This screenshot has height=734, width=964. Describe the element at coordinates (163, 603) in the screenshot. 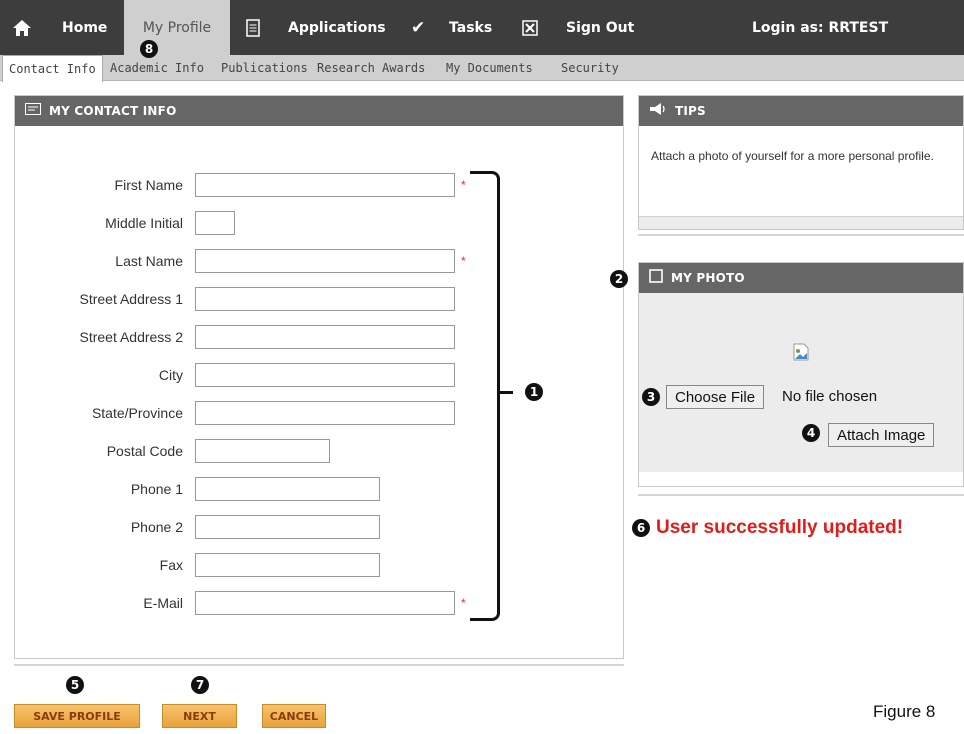

I see `email-label: E-Mail` at that location.